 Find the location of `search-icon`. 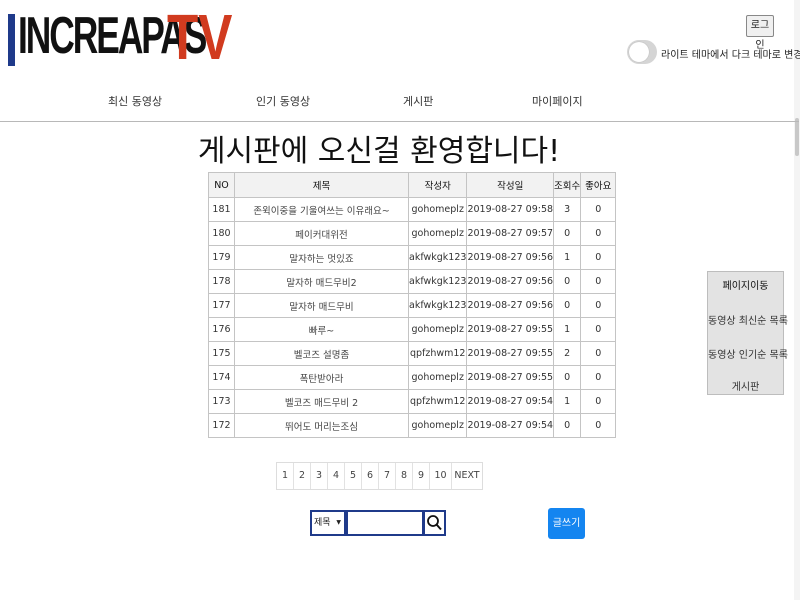

search-icon is located at coordinates (434, 523).